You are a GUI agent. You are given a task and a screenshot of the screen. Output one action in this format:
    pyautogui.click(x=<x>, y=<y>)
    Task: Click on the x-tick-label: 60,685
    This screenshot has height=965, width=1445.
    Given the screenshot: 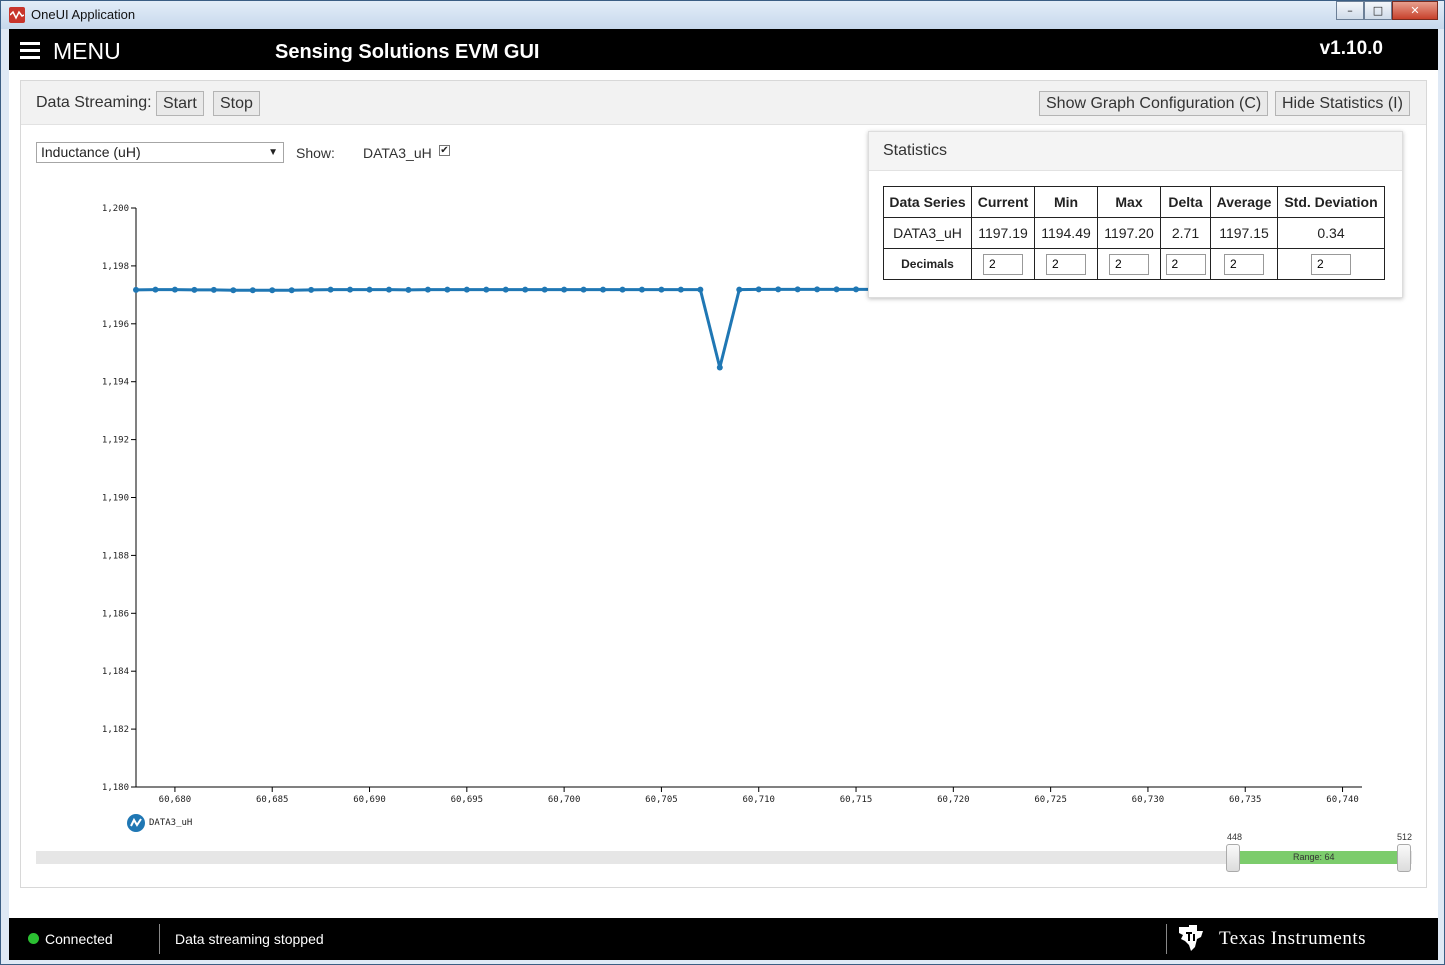 What is the action you would take?
    pyautogui.click(x=272, y=800)
    